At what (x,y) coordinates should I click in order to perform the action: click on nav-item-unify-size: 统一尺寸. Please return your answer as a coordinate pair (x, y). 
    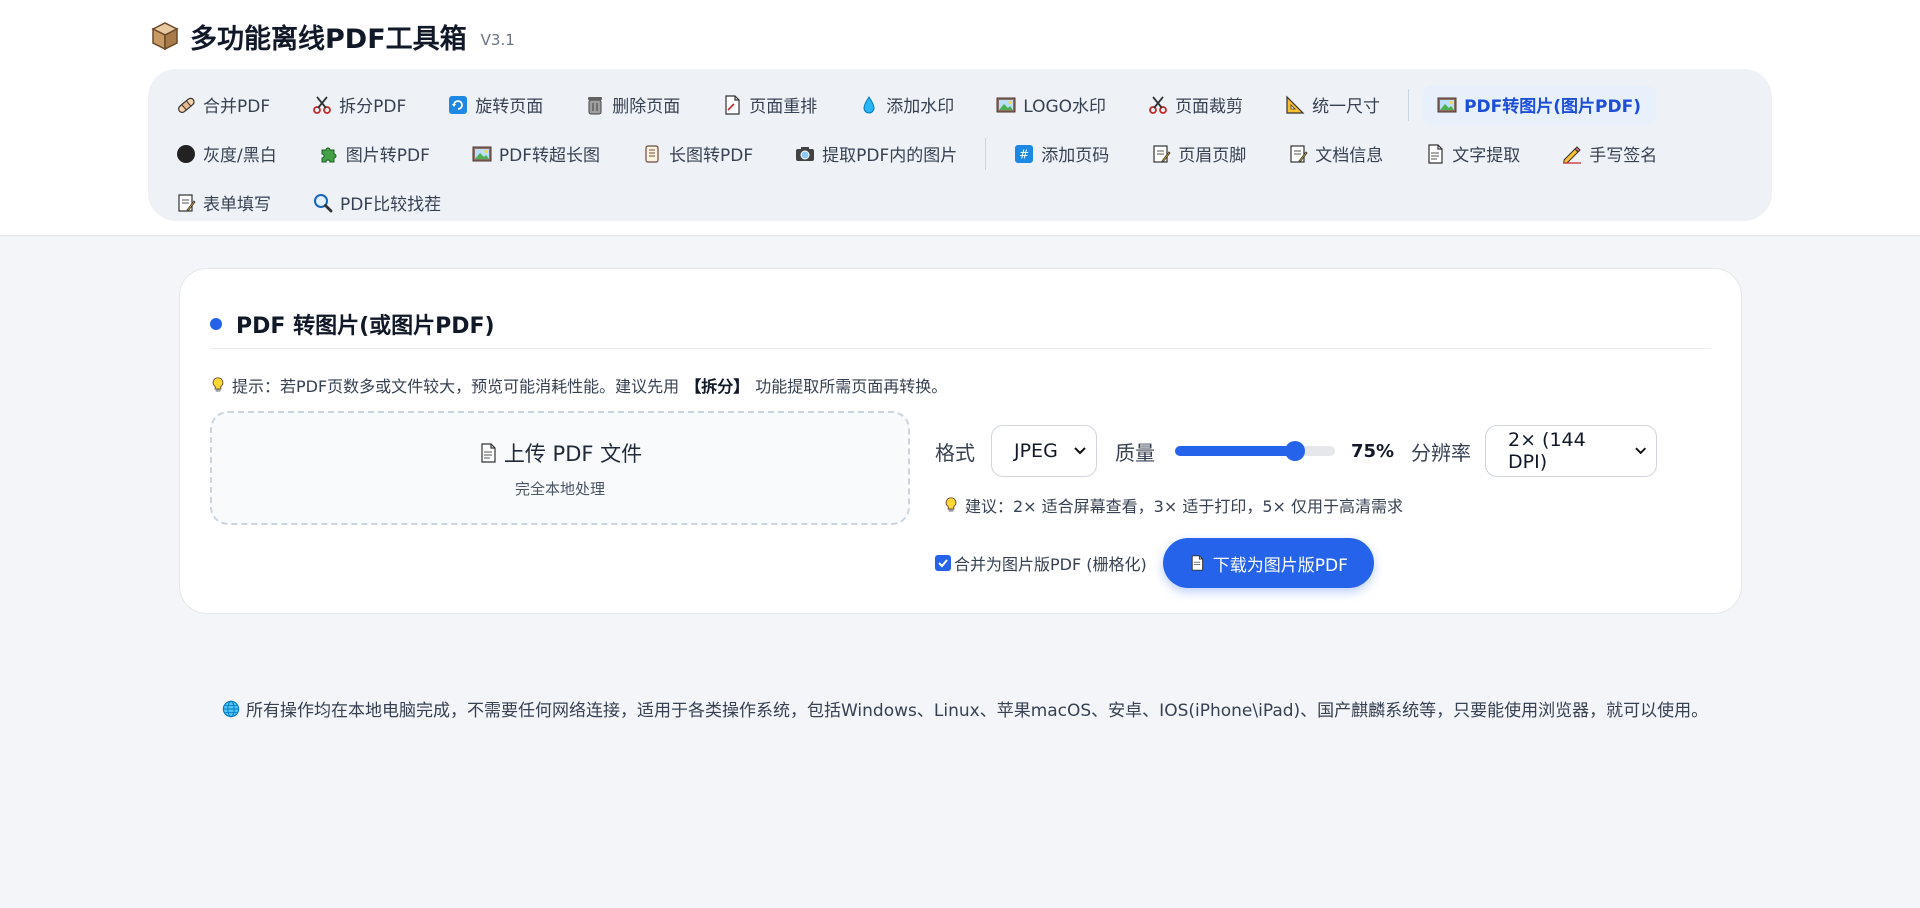
    Looking at the image, I should click on (1332, 105).